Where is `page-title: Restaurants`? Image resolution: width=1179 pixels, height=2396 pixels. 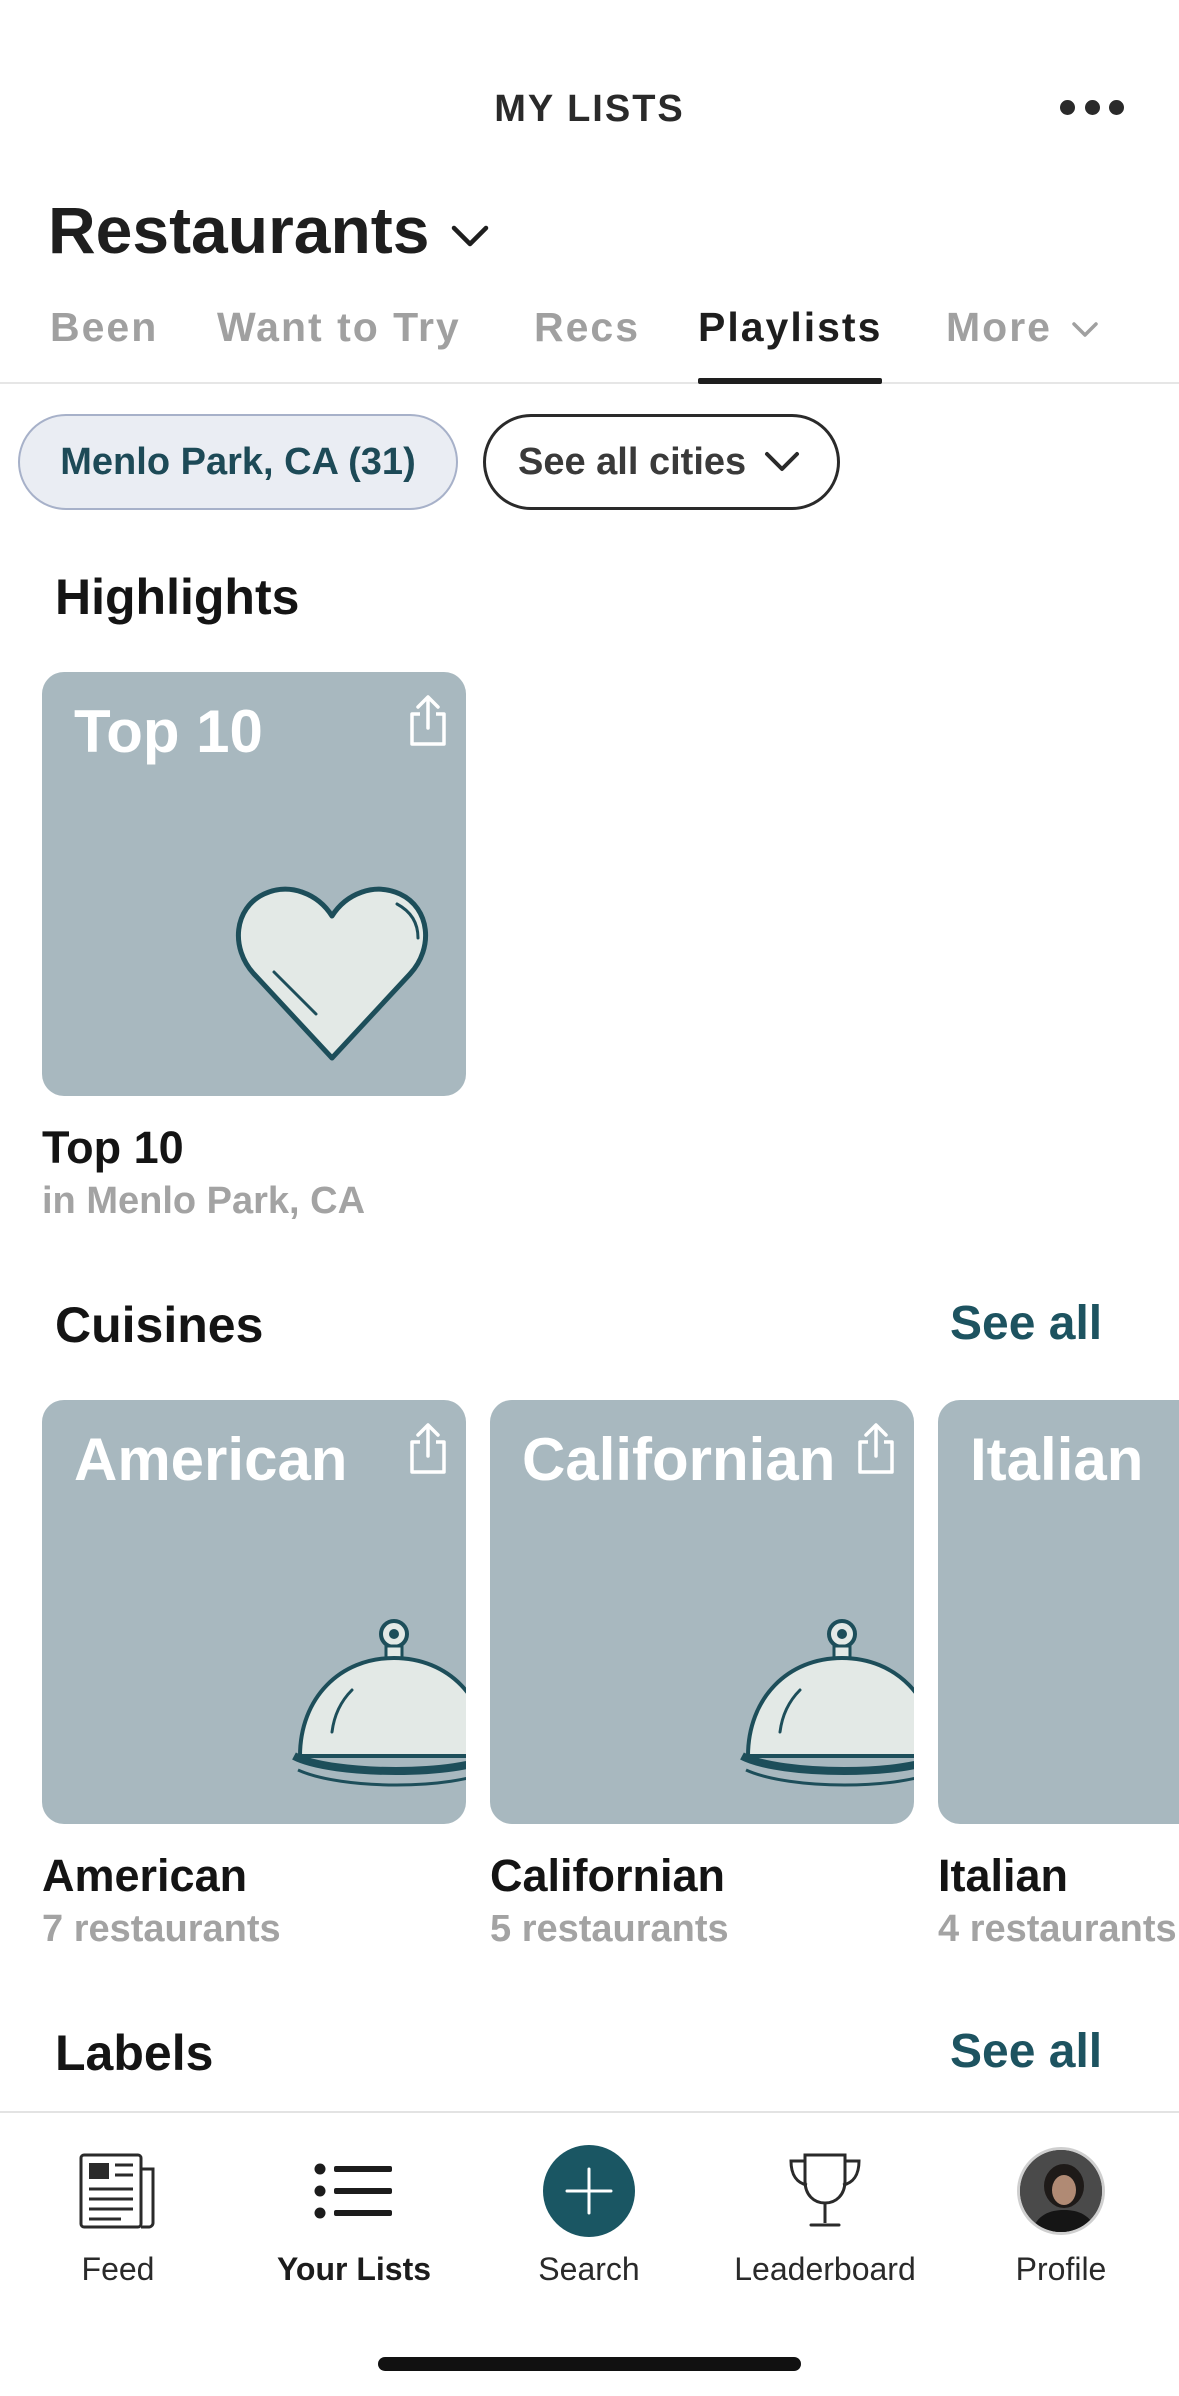
page-title: Restaurants is located at coordinates (239, 230).